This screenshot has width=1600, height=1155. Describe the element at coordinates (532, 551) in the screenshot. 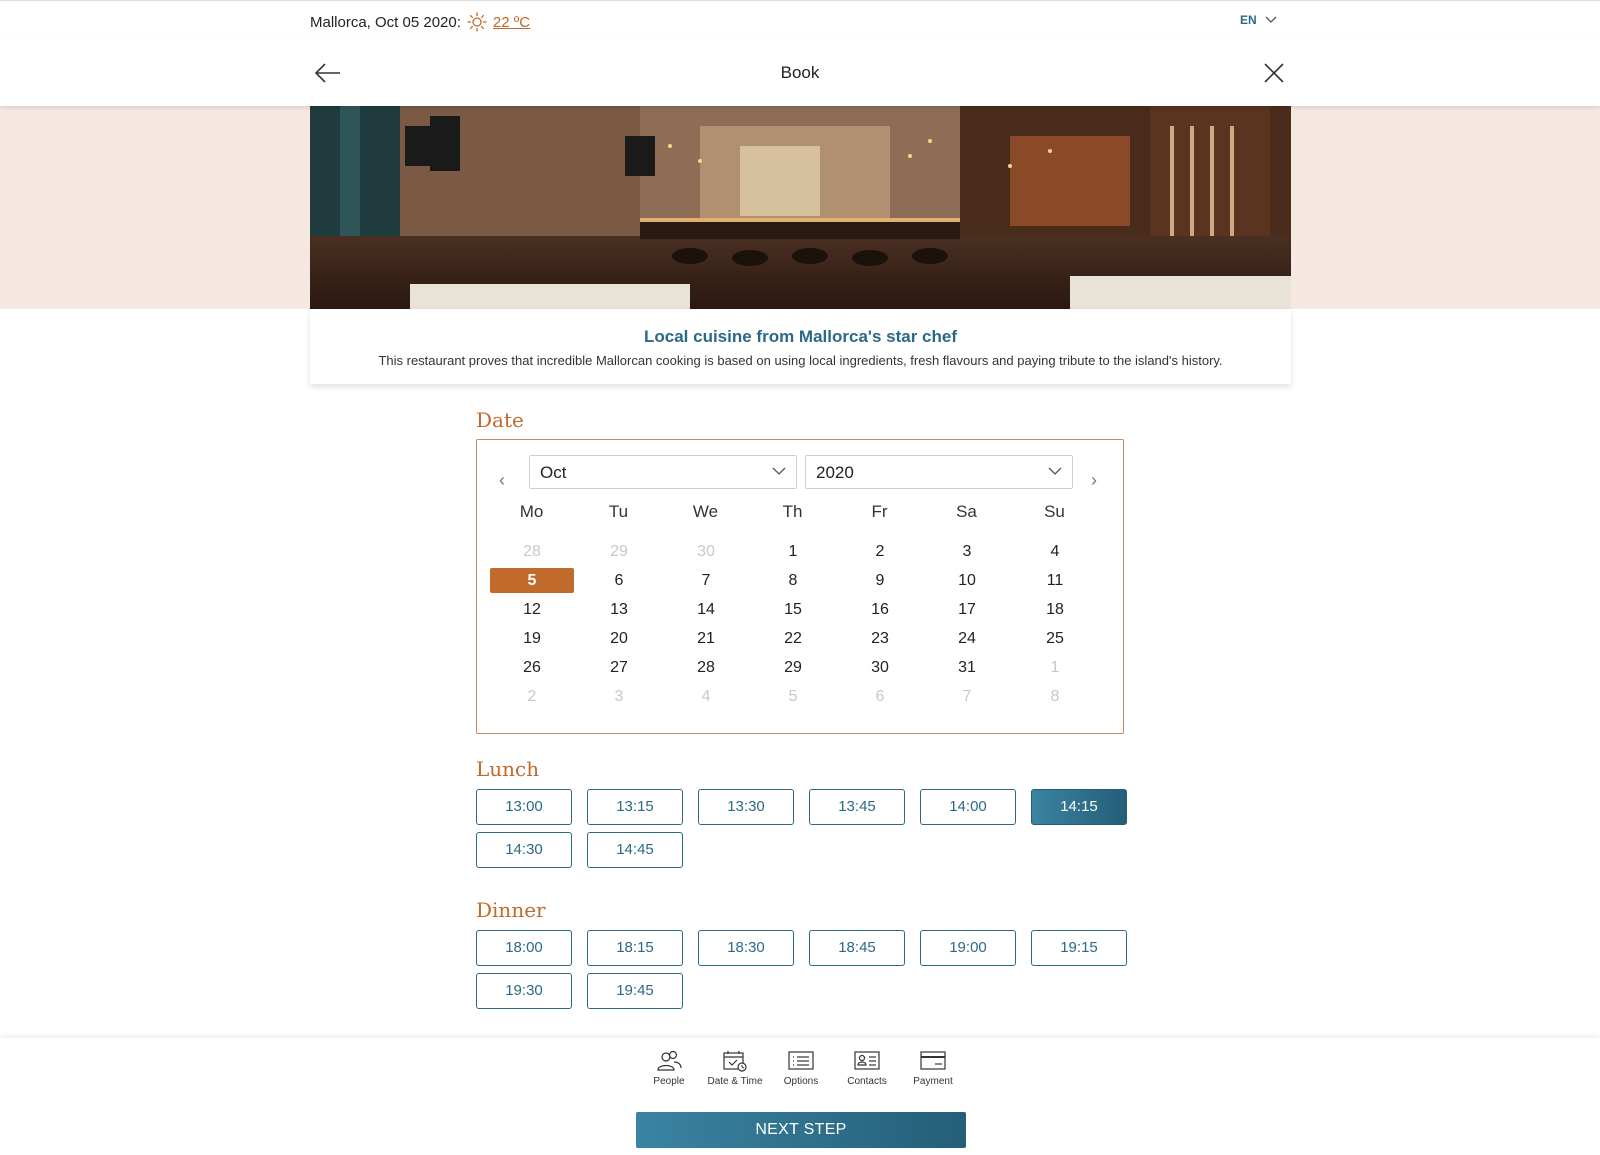

I see `calendar-day-outside-month: 28` at that location.